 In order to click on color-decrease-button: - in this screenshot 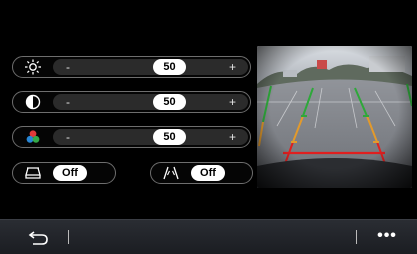, I will do `click(68, 137)`.